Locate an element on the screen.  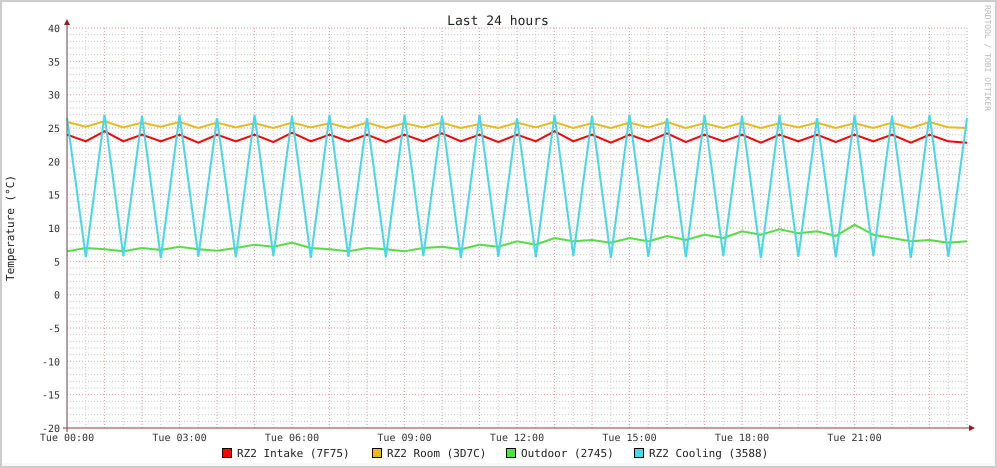
y-tick-label: 0 is located at coordinates (57, 296).